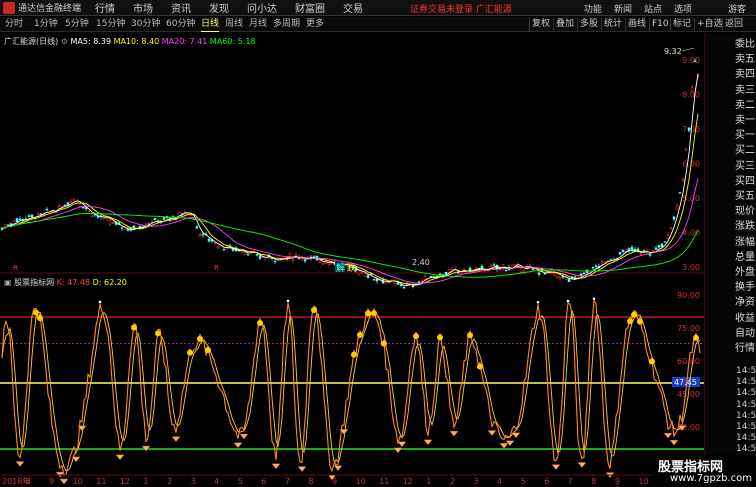  What do you see at coordinates (180, 24) in the screenshot?
I see `period-60min: 60分钟` at bounding box center [180, 24].